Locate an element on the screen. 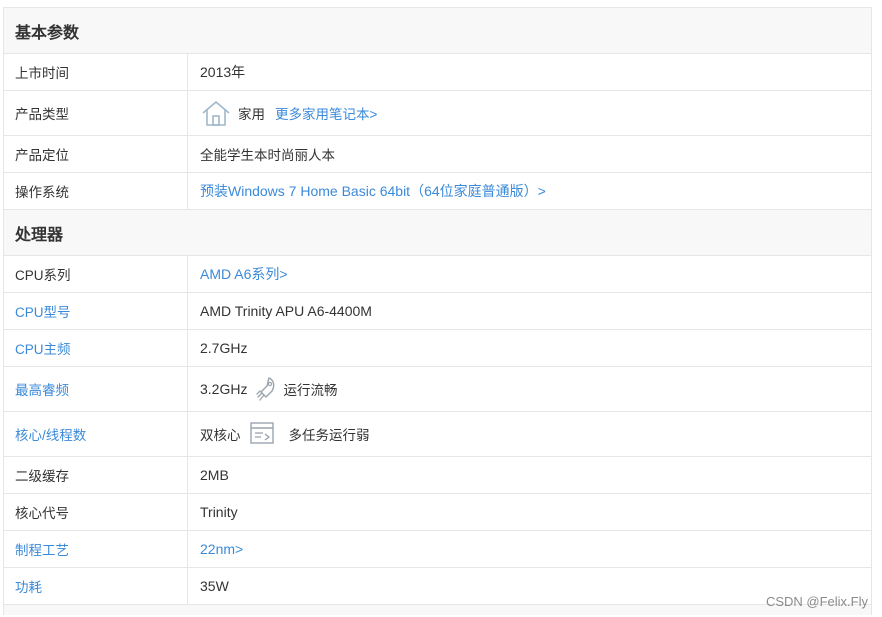 The image size is (882, 617). spec-label: 产品类型 is located at coordinates (96, 113).